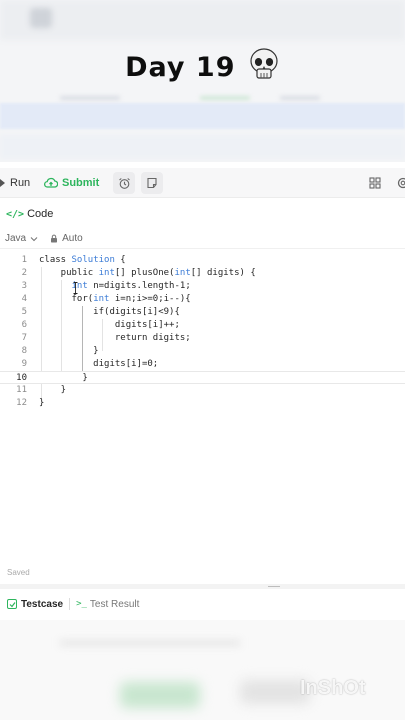 This screenshot has height=720, width=405. What do you see at coordinates (202, 364) in the screenshot?
I see `code-line: 9 digits[i]=0;` at bounding box center [202, 364].